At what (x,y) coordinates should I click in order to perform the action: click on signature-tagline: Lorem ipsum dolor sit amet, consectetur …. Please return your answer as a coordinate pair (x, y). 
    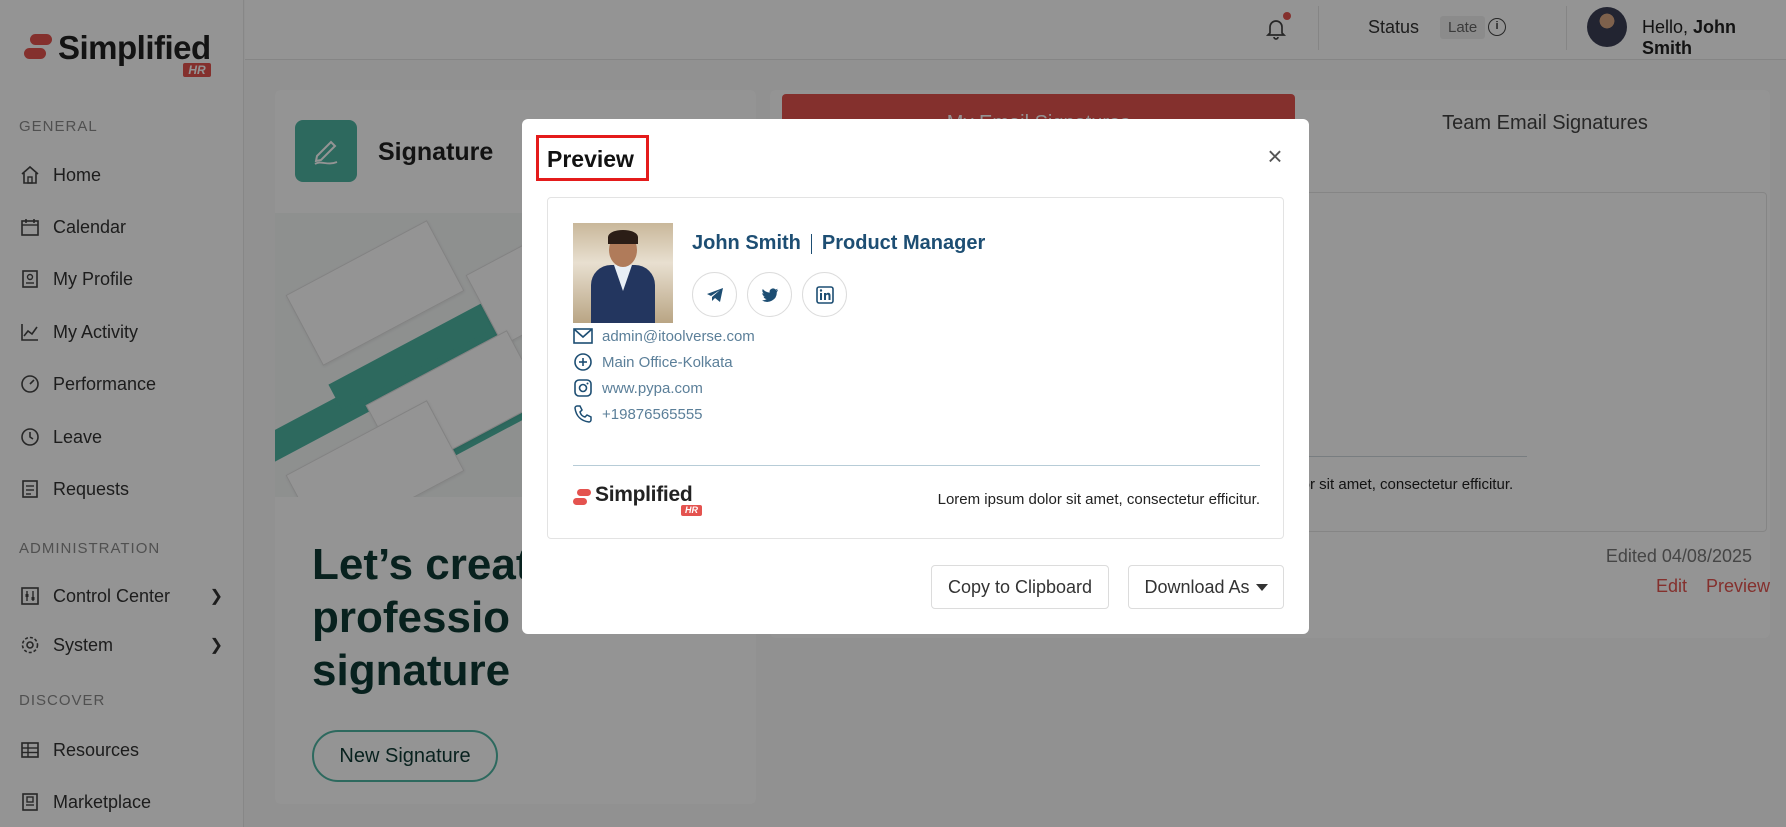
    Looking at the image, I should click on (1098, 499).